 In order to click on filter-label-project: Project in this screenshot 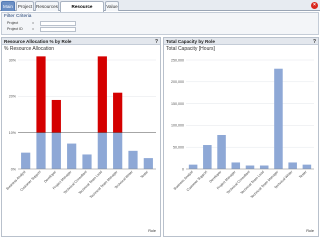, I will do `click(13, 23)`.